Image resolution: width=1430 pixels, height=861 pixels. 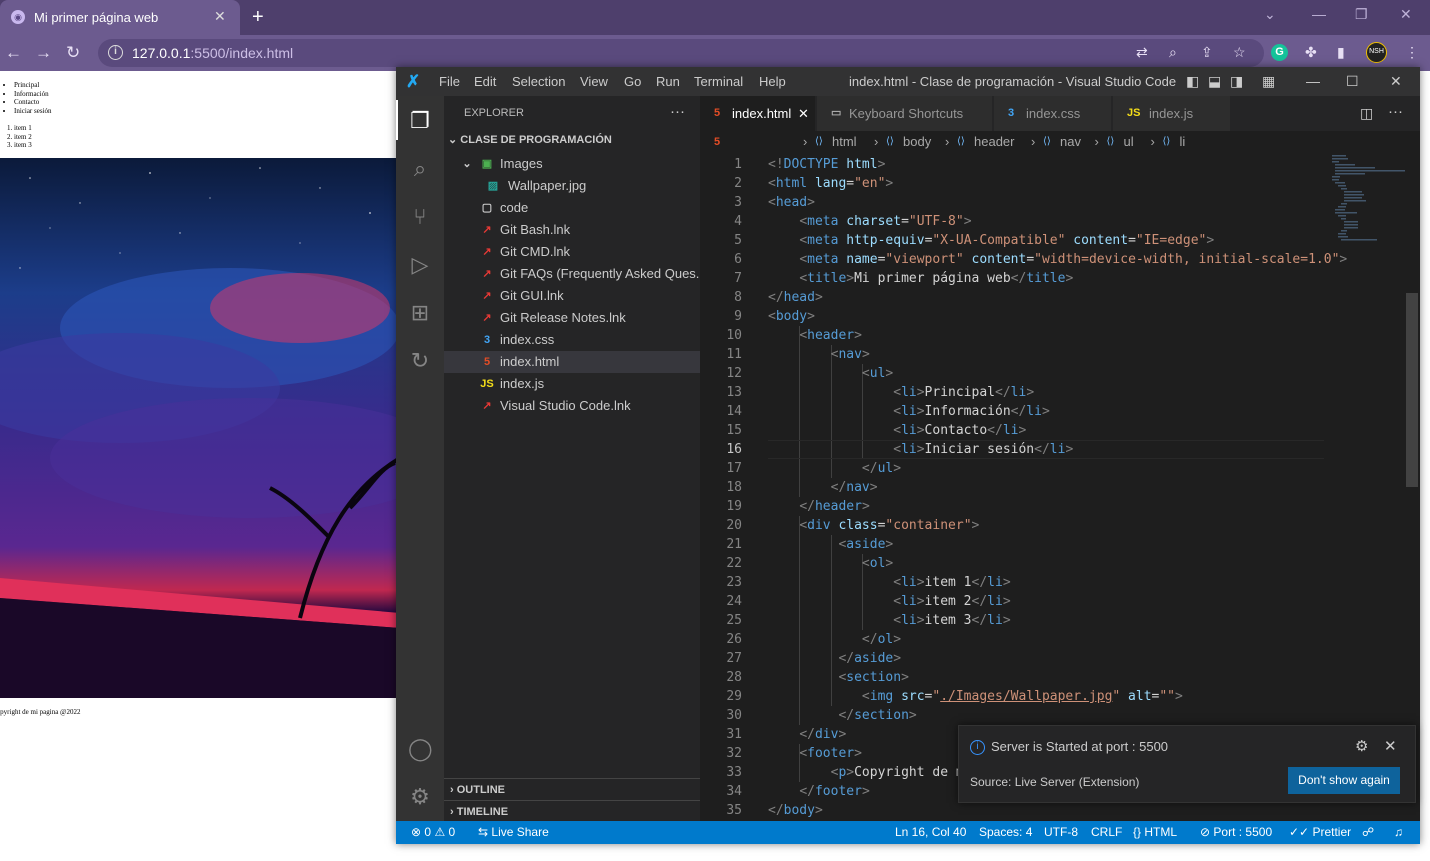 I want to click on code-line: 28 <section>, so click(x=1060, y=677).